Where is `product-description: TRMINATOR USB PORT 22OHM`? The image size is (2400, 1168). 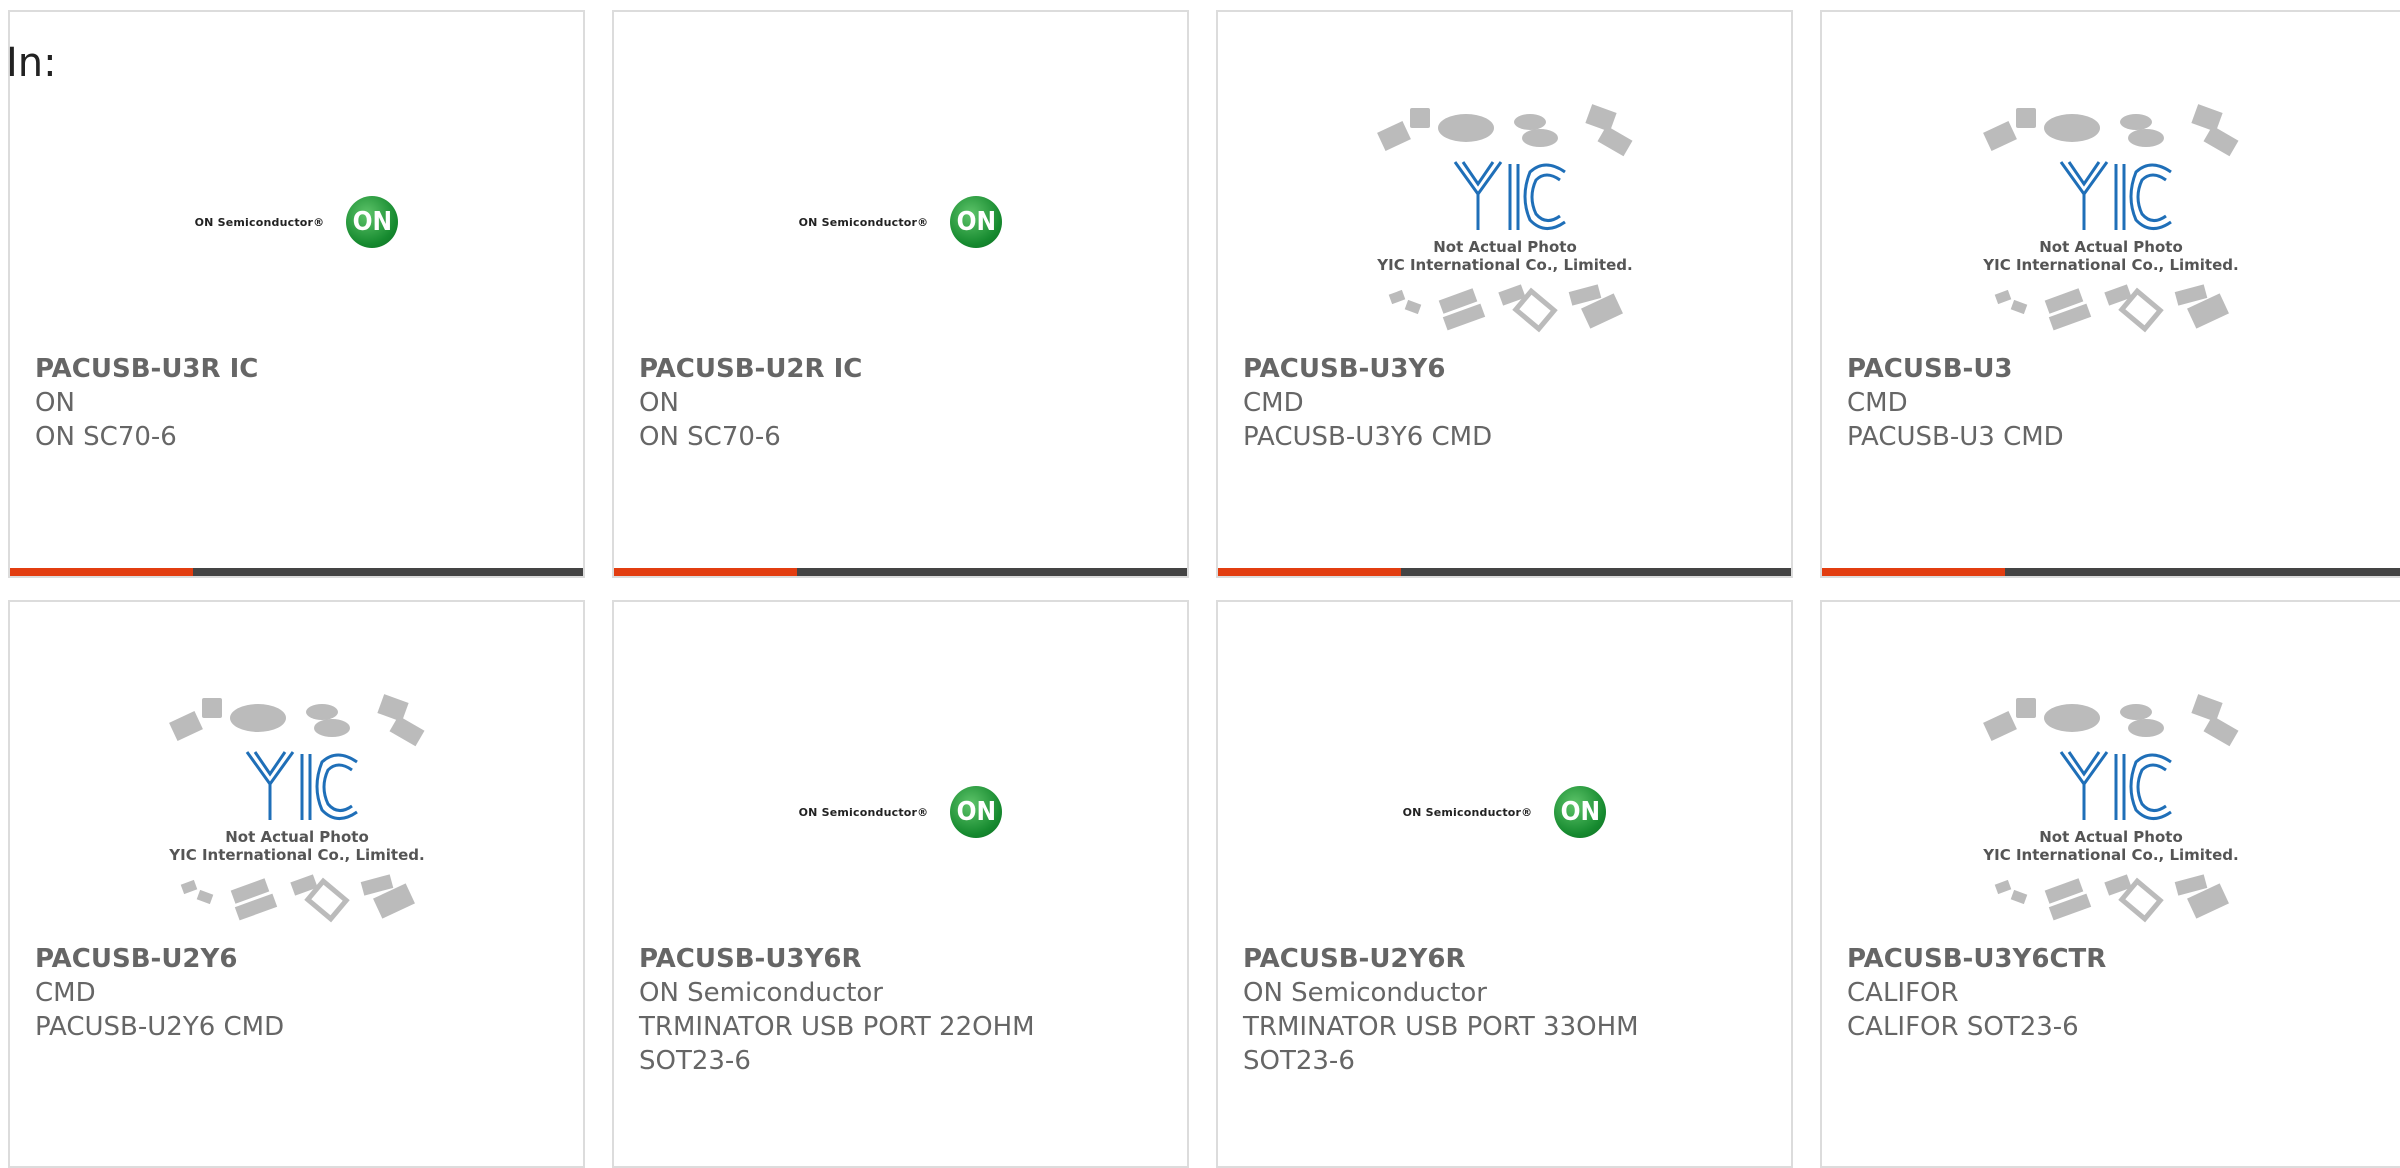
product-description: TRMINATOR USB PORT 22OHM is located at coordinates (837, 1027).